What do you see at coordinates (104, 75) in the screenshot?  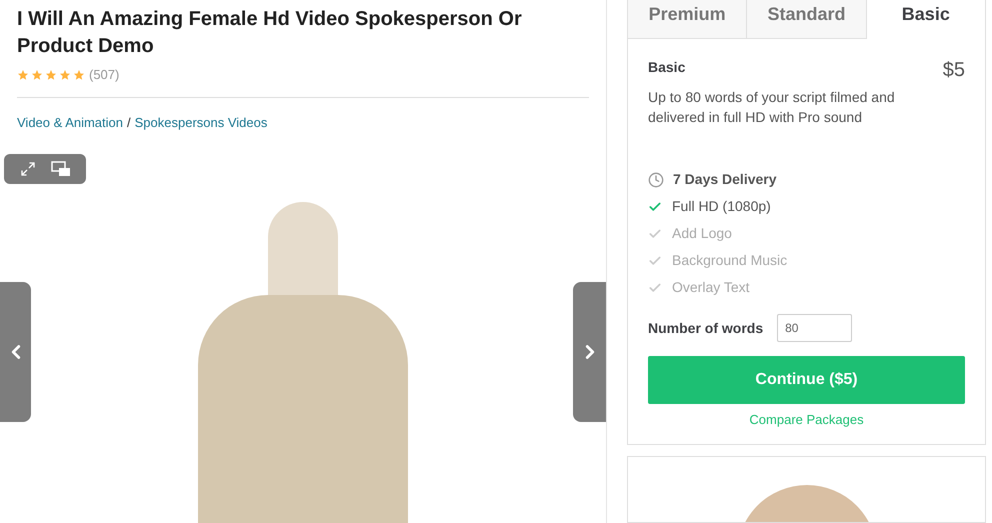 I see `review-count: (507)` at bounding box center [104, 75].